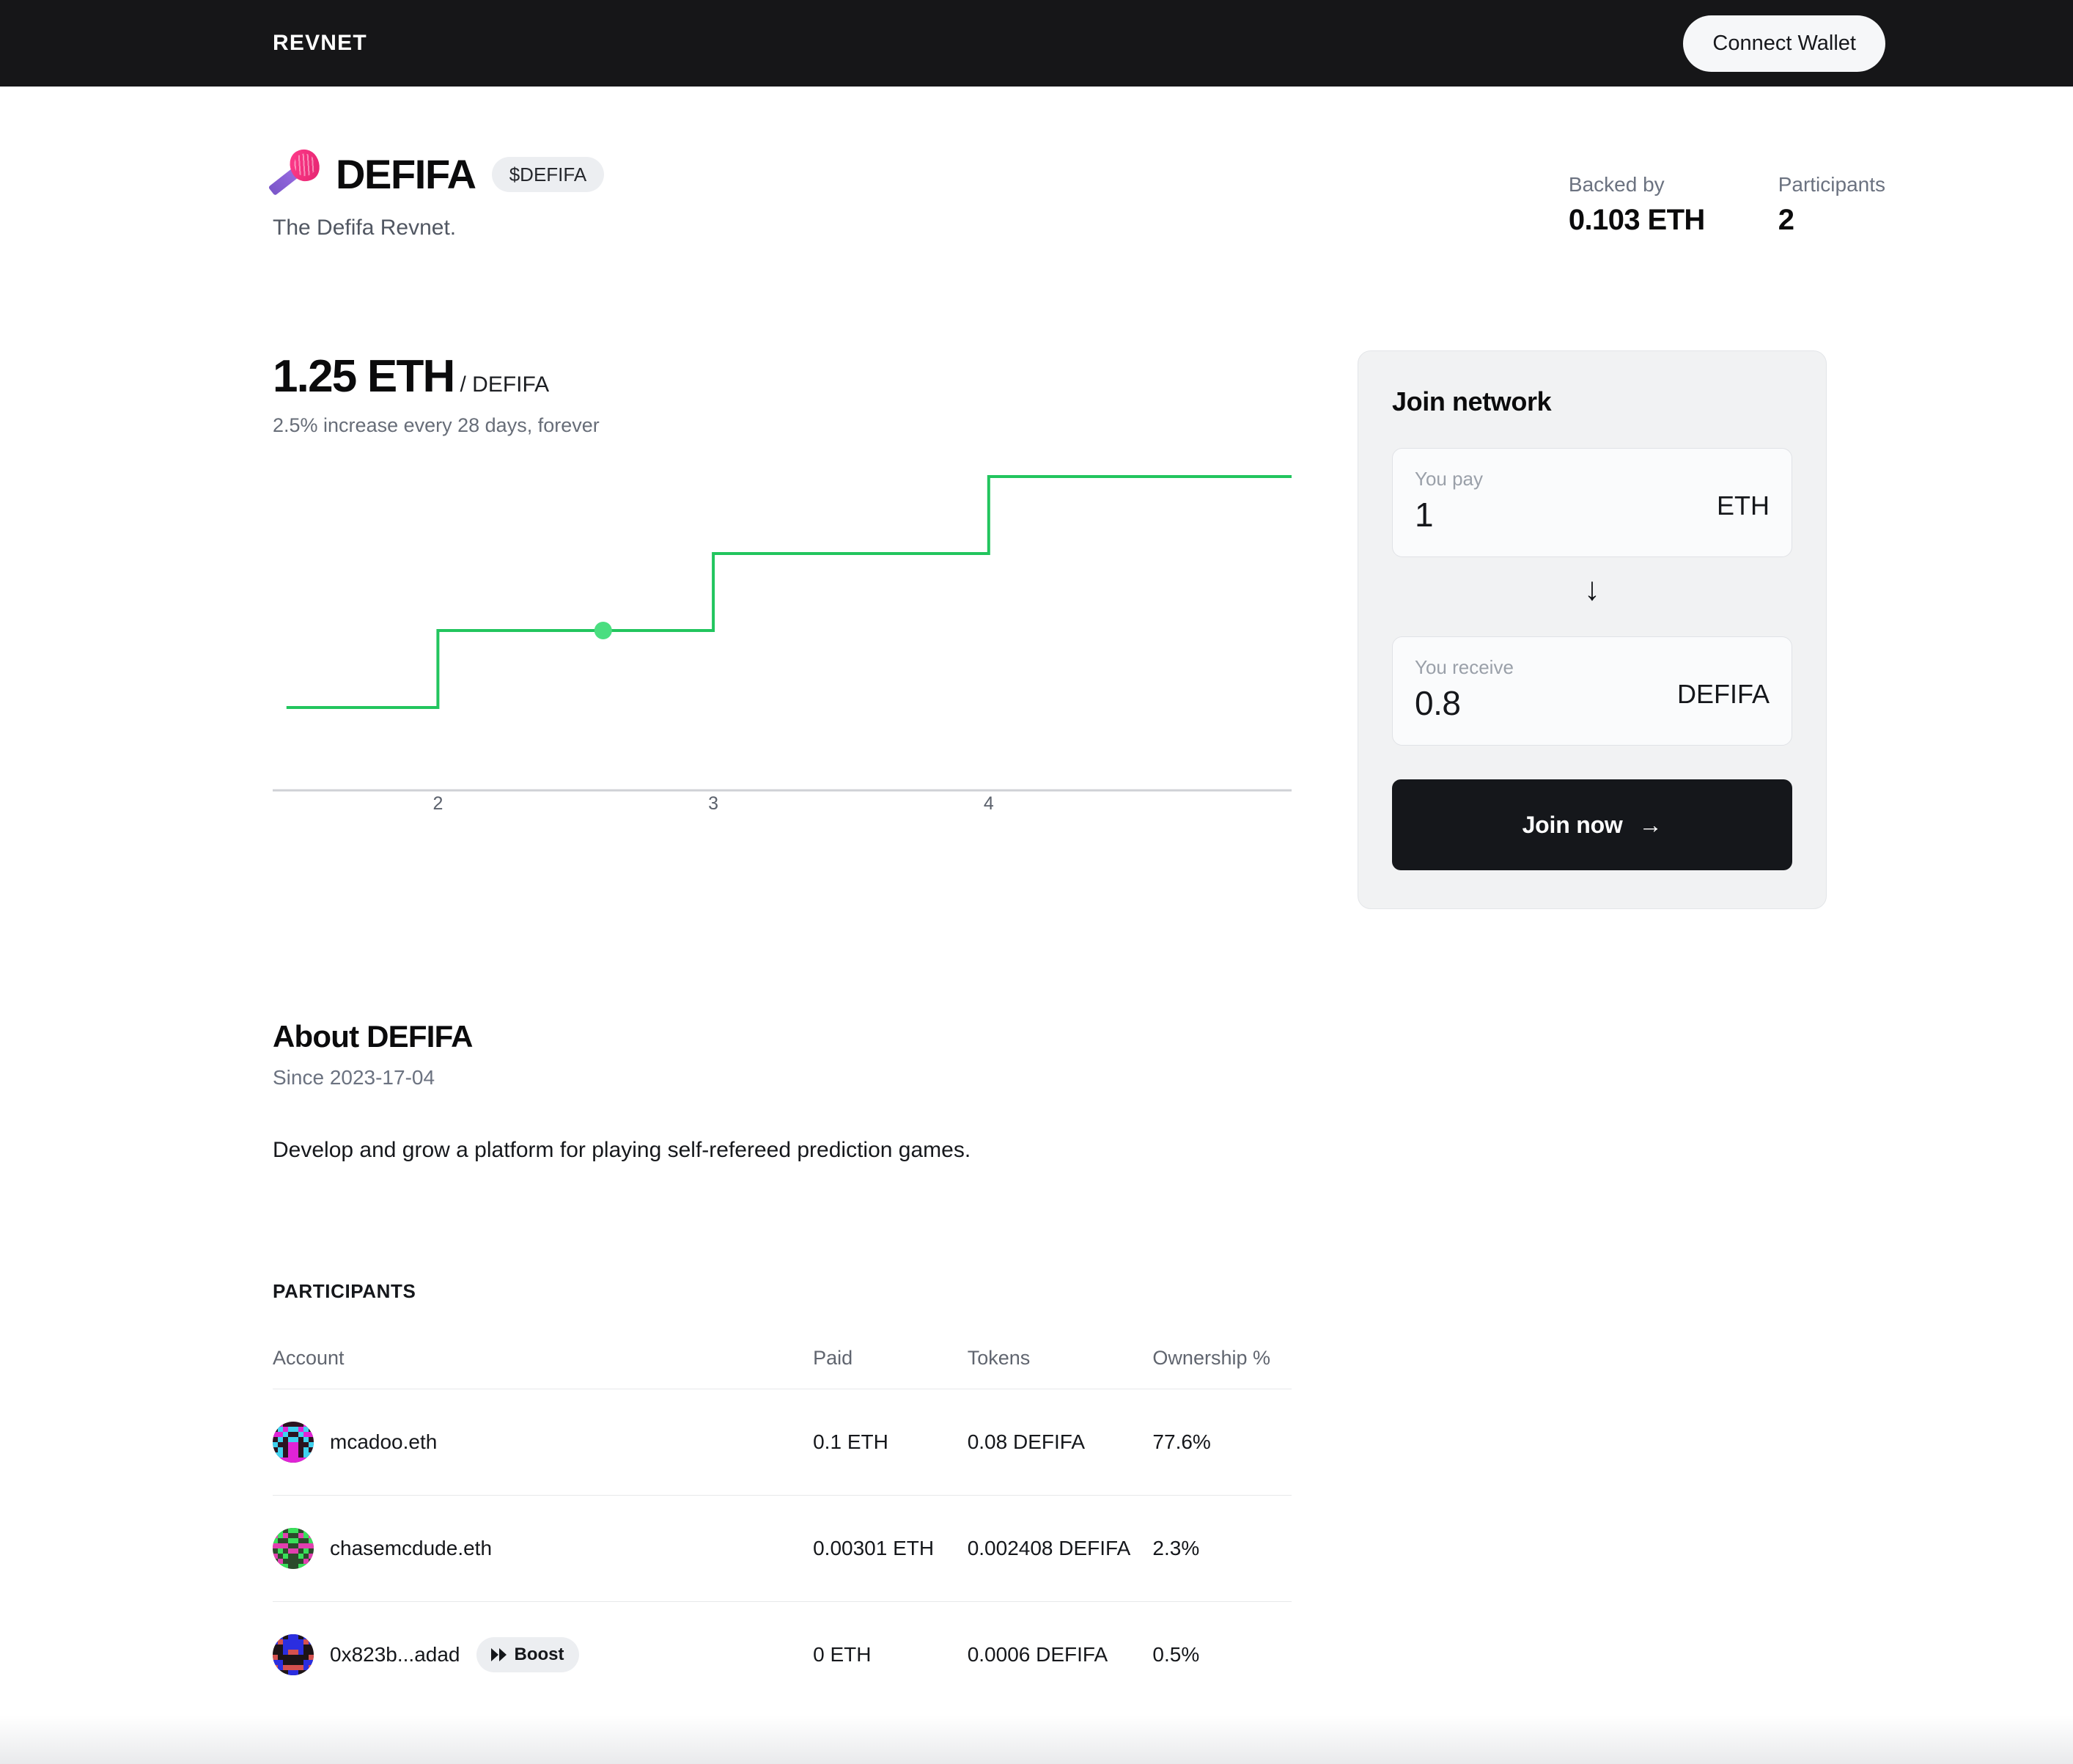  What do you see at coordinates (1222, 1548) in the screenshot?
I see `cell-ownership: 2.3%` at bounding box center [1222, 1548].